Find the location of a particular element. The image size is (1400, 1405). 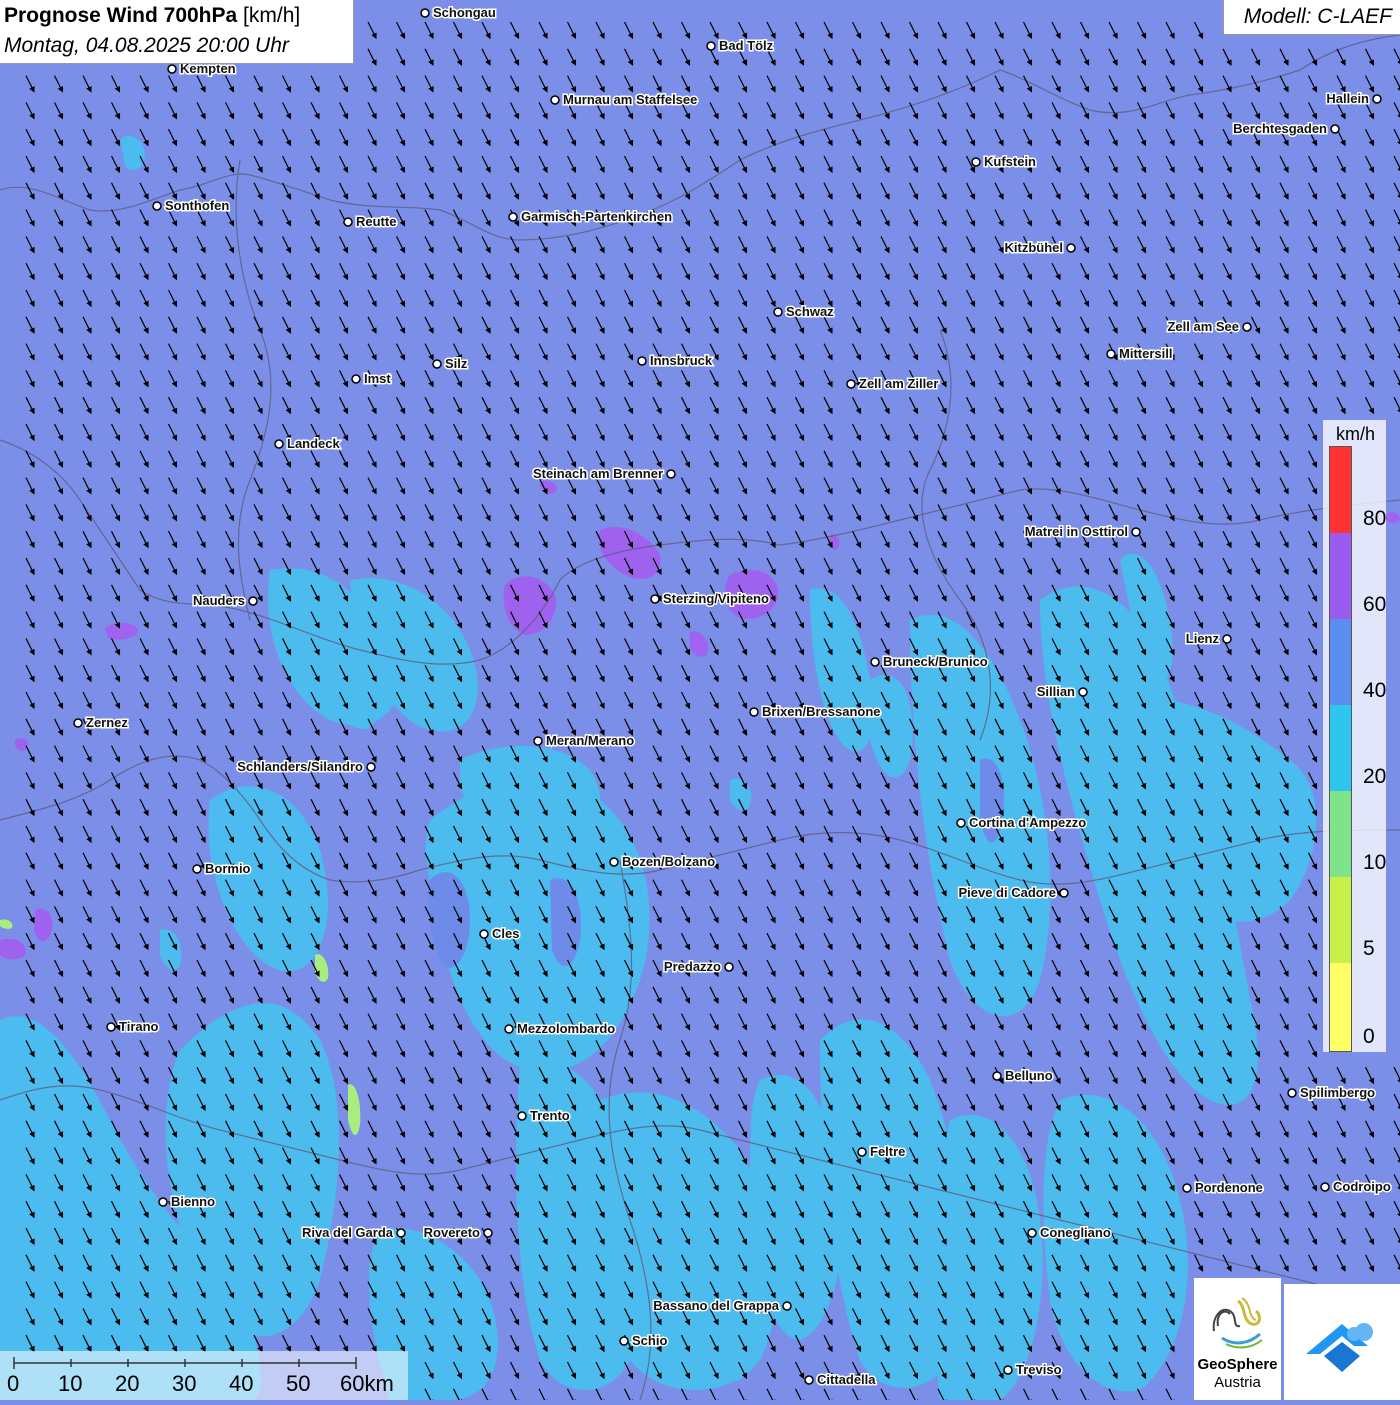

city-label: Bienno is located at coordinates (193, 1201).